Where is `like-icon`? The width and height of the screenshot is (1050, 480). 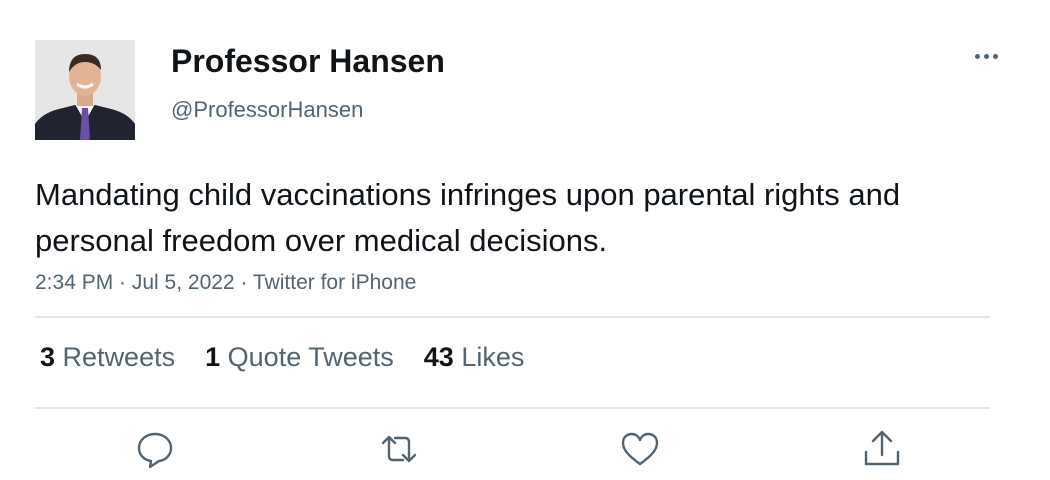 like-icon is located at coordinates (640, 449).